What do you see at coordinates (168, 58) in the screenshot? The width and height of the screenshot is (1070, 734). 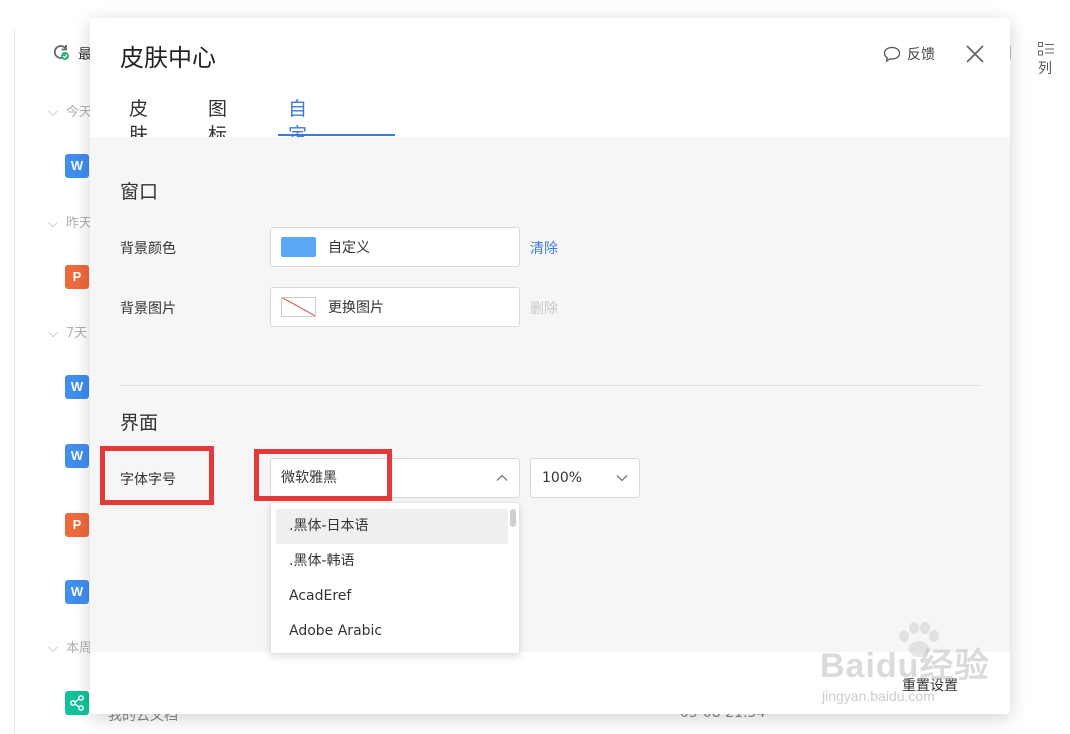 I see `dialog-title: 皮肤中心` at bounding box center [168, 58].